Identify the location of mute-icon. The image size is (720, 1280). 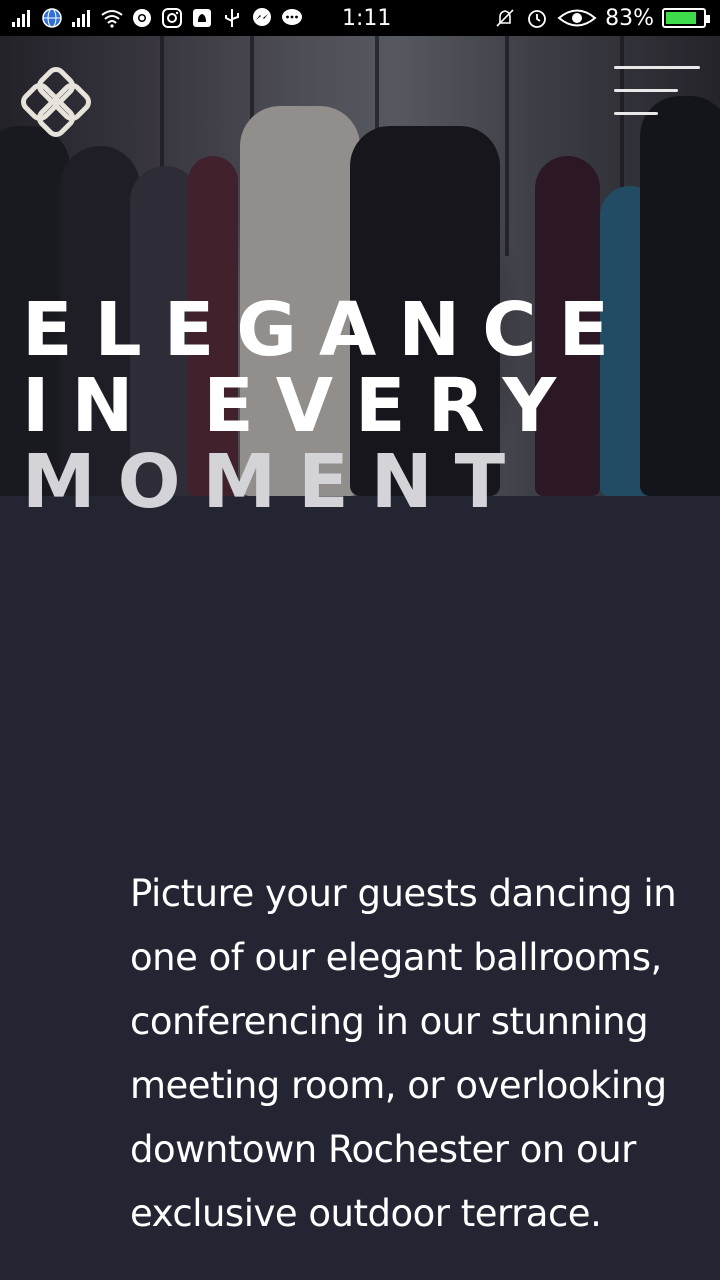
(505, 18).